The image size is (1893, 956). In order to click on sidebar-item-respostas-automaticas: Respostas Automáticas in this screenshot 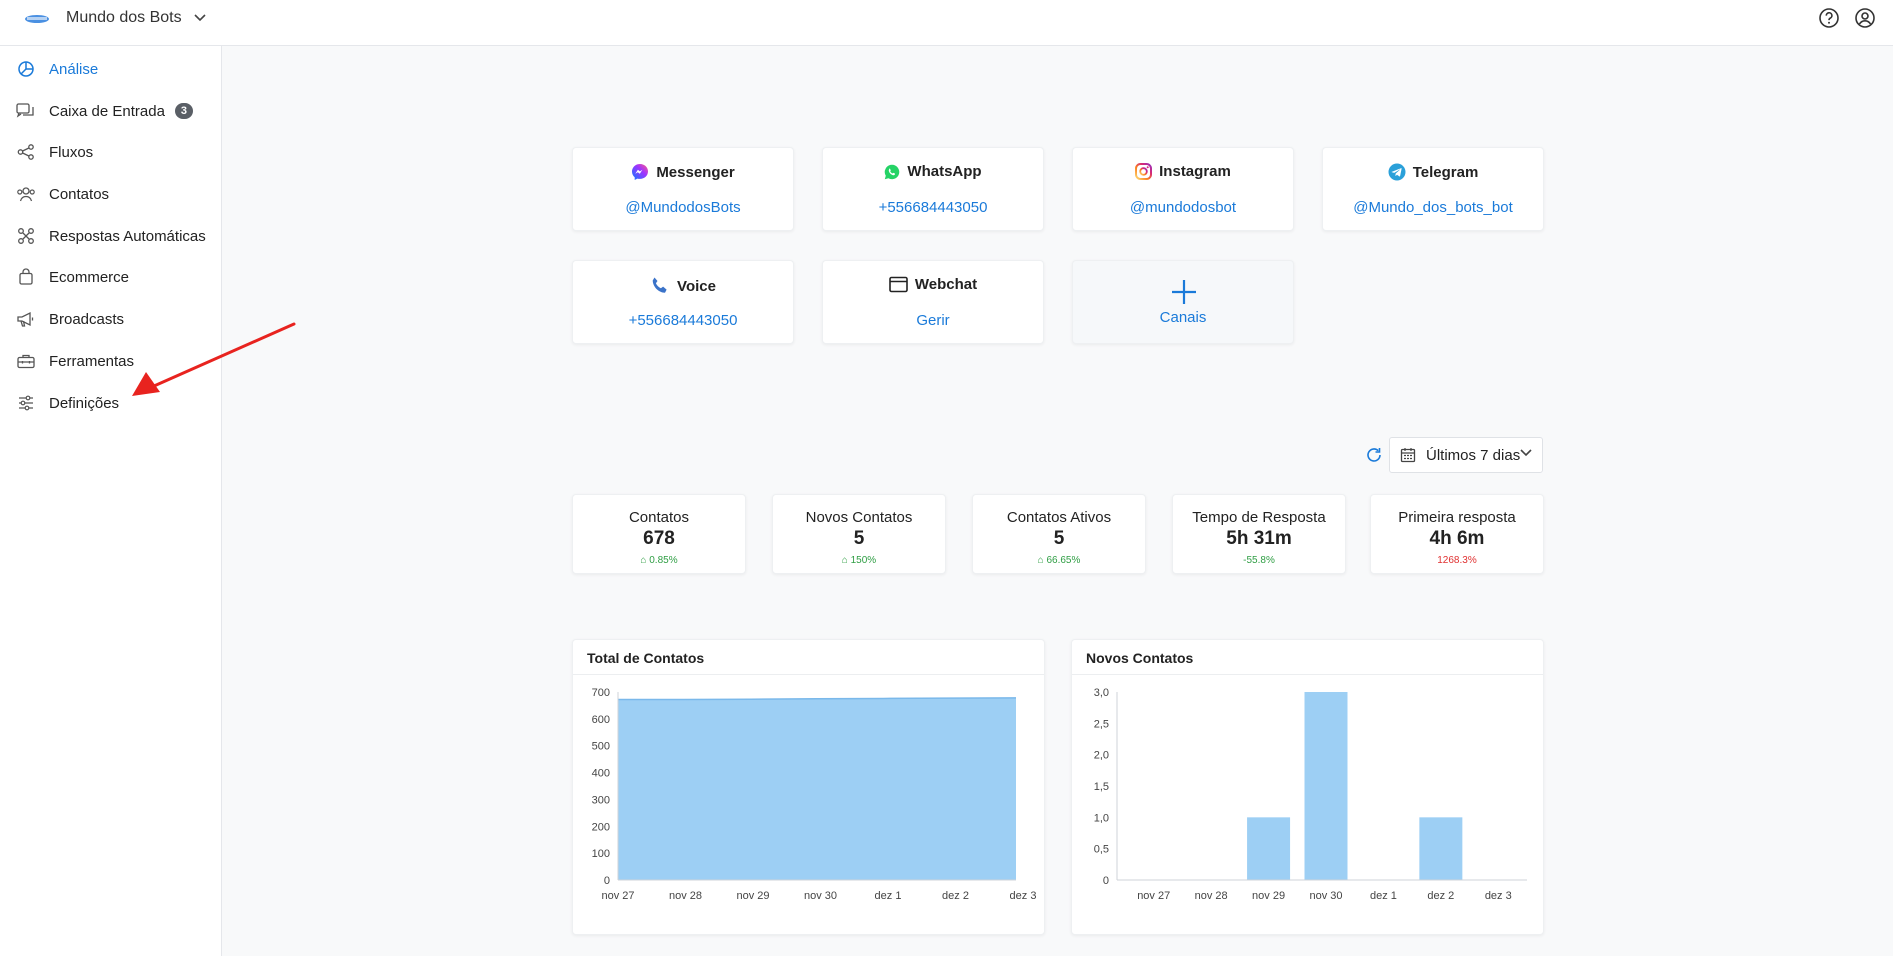, I will do `click(111, 236)`.